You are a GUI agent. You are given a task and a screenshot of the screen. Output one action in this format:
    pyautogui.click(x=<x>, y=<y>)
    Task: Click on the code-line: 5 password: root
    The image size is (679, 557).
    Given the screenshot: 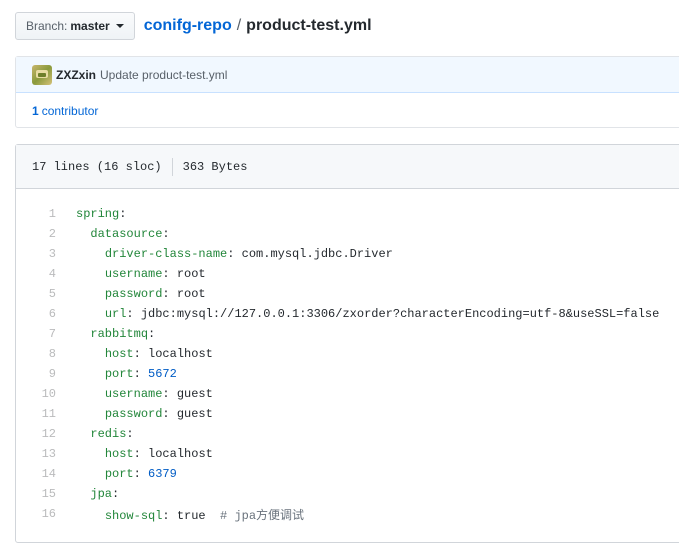 What is the action you would take?
    pyautogui.click(x=347, y=294)
    